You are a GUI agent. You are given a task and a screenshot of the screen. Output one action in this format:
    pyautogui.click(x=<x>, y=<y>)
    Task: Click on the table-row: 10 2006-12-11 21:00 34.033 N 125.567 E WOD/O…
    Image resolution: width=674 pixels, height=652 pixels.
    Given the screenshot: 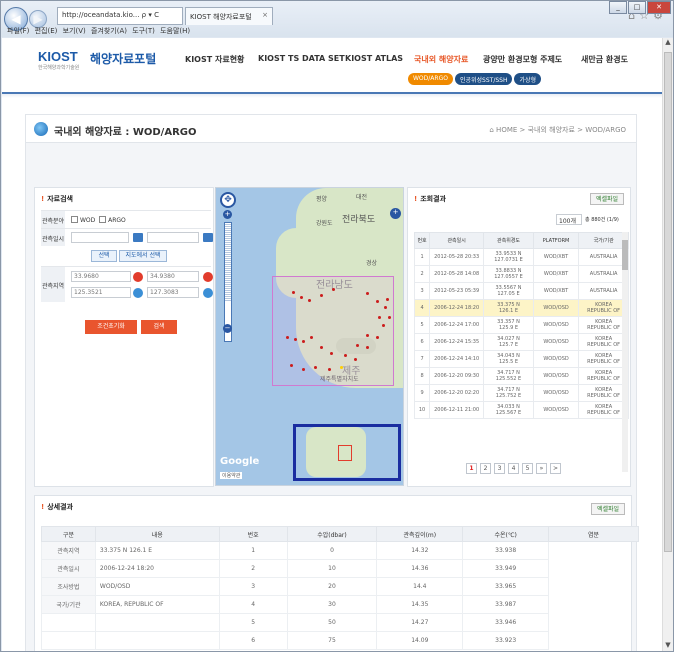 What is the action you would take?
    pyautogui.click(x=521, y=410)
    